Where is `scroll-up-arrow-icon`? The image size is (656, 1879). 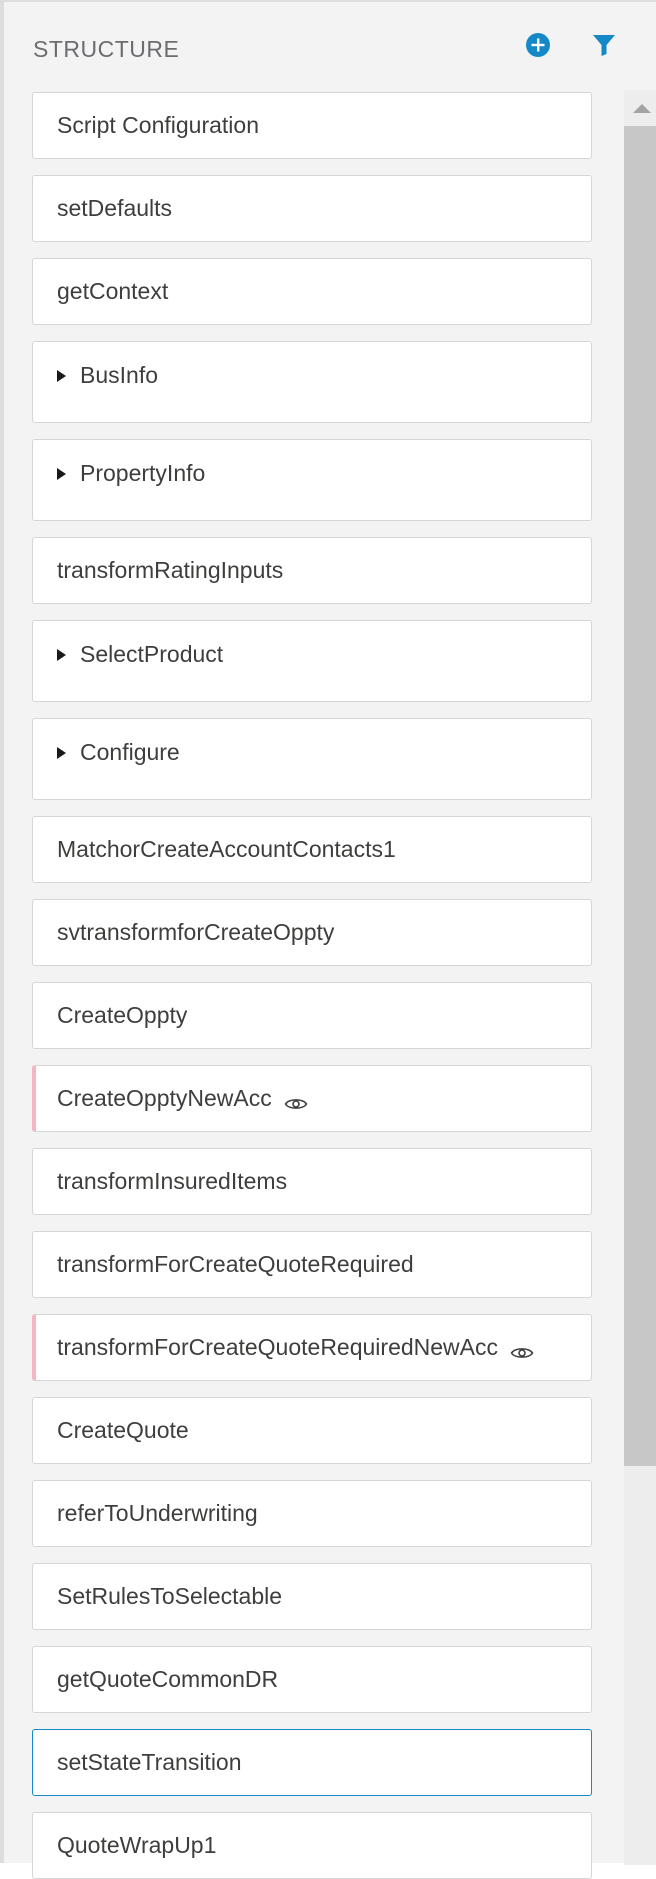 scroll-up-arrow-icon is located at coordinates (640, 108).